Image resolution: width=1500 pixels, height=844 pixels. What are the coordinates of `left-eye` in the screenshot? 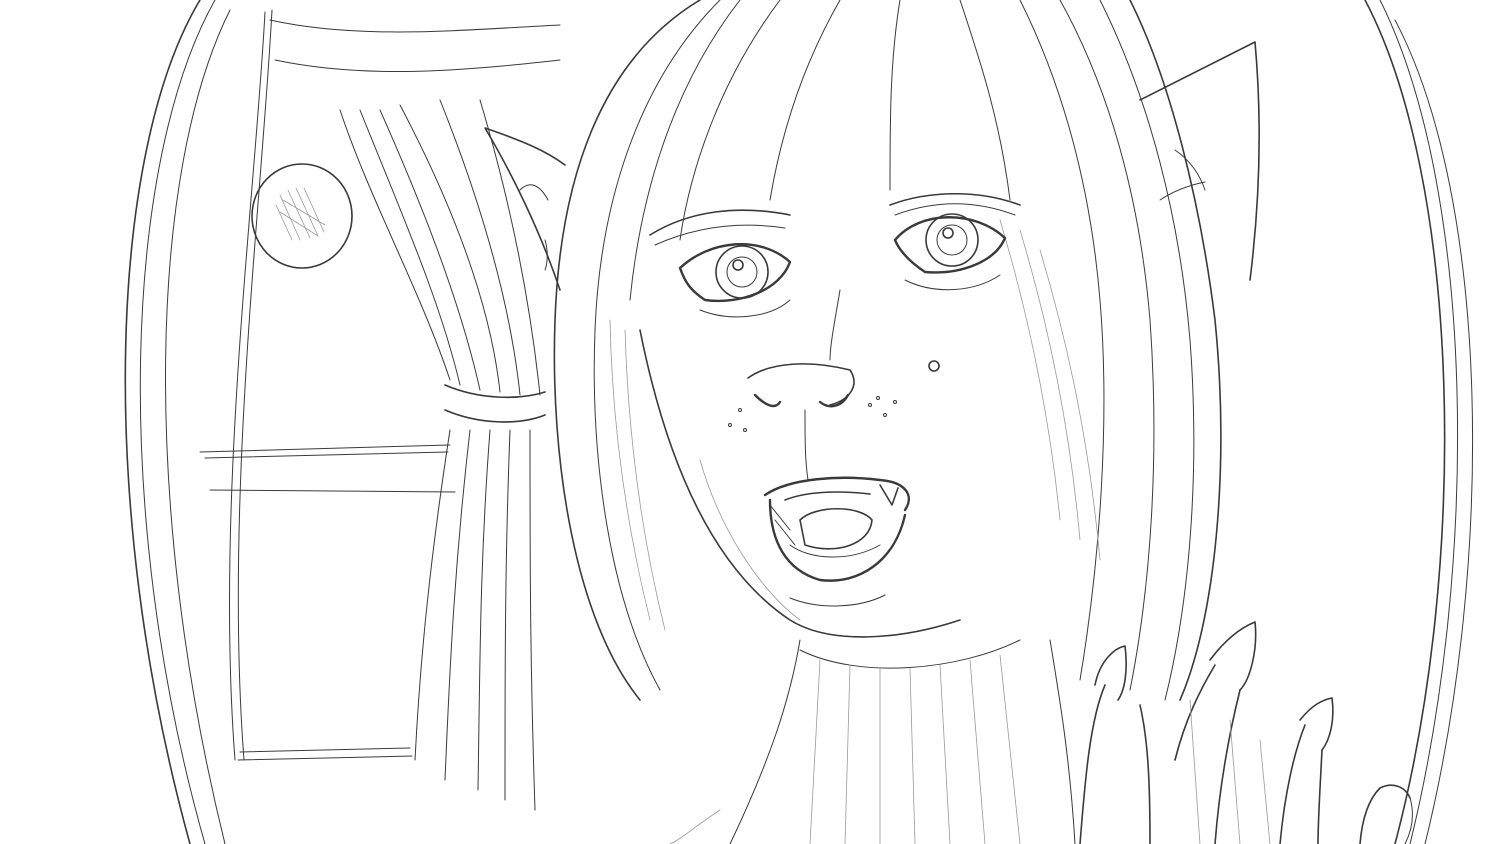 It's located at (735, 280).